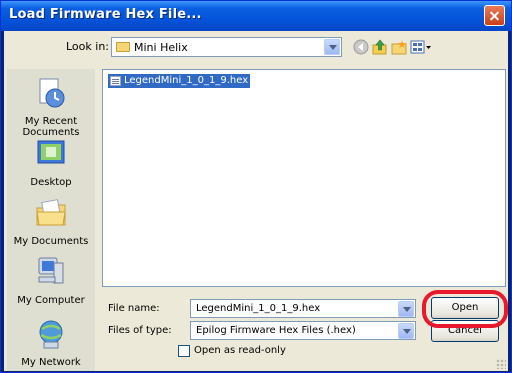 The height and width of the screenshot is (373, 512). I want to click on desktop-icon, so click(51, 152).